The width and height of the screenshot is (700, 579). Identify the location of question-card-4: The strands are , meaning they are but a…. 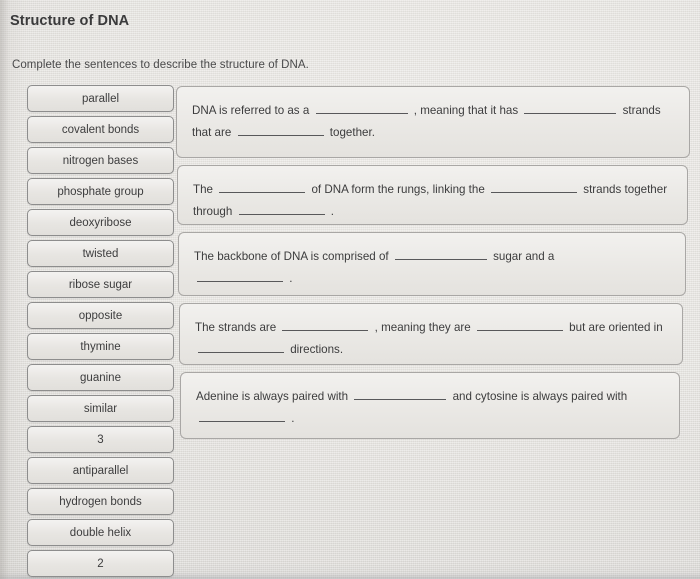
(431, 334).